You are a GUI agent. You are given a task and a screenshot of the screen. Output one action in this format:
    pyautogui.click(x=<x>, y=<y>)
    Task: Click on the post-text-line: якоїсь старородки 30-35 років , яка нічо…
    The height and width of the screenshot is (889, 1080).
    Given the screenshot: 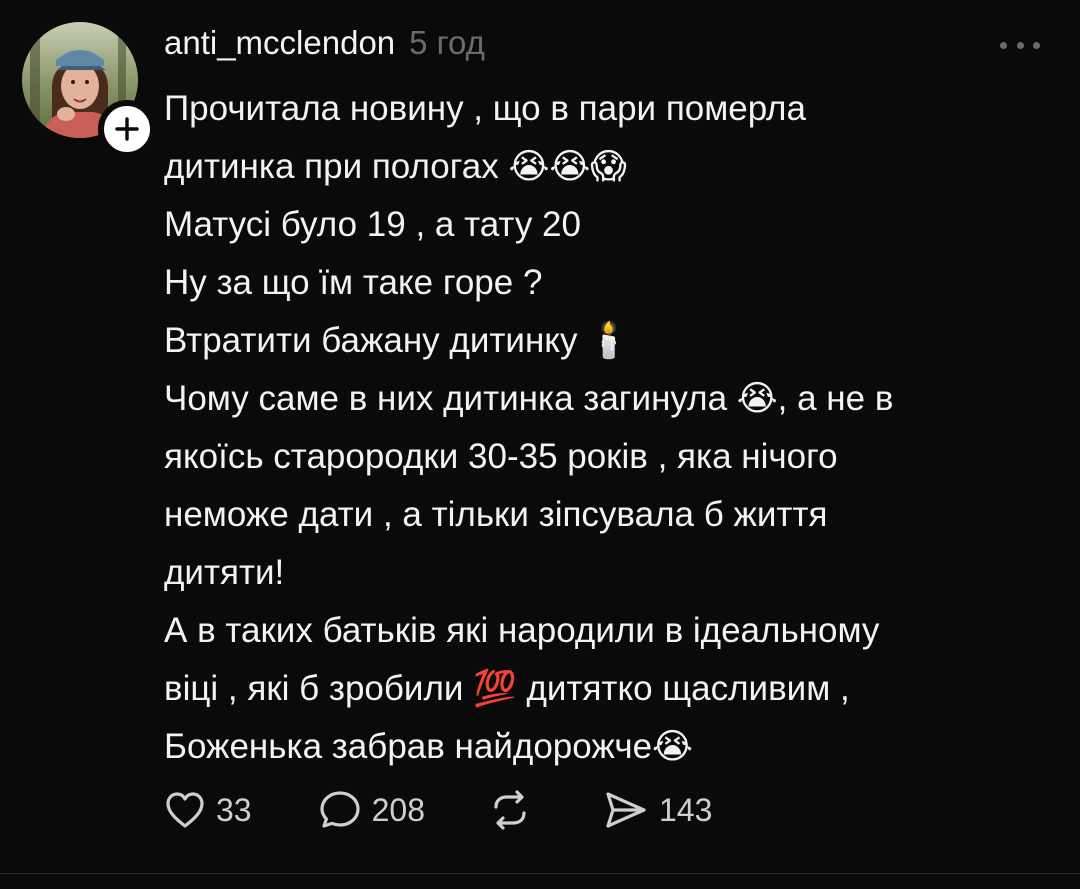 What is the action you would take?
    pyautogui.click(x=501, y=456)
    